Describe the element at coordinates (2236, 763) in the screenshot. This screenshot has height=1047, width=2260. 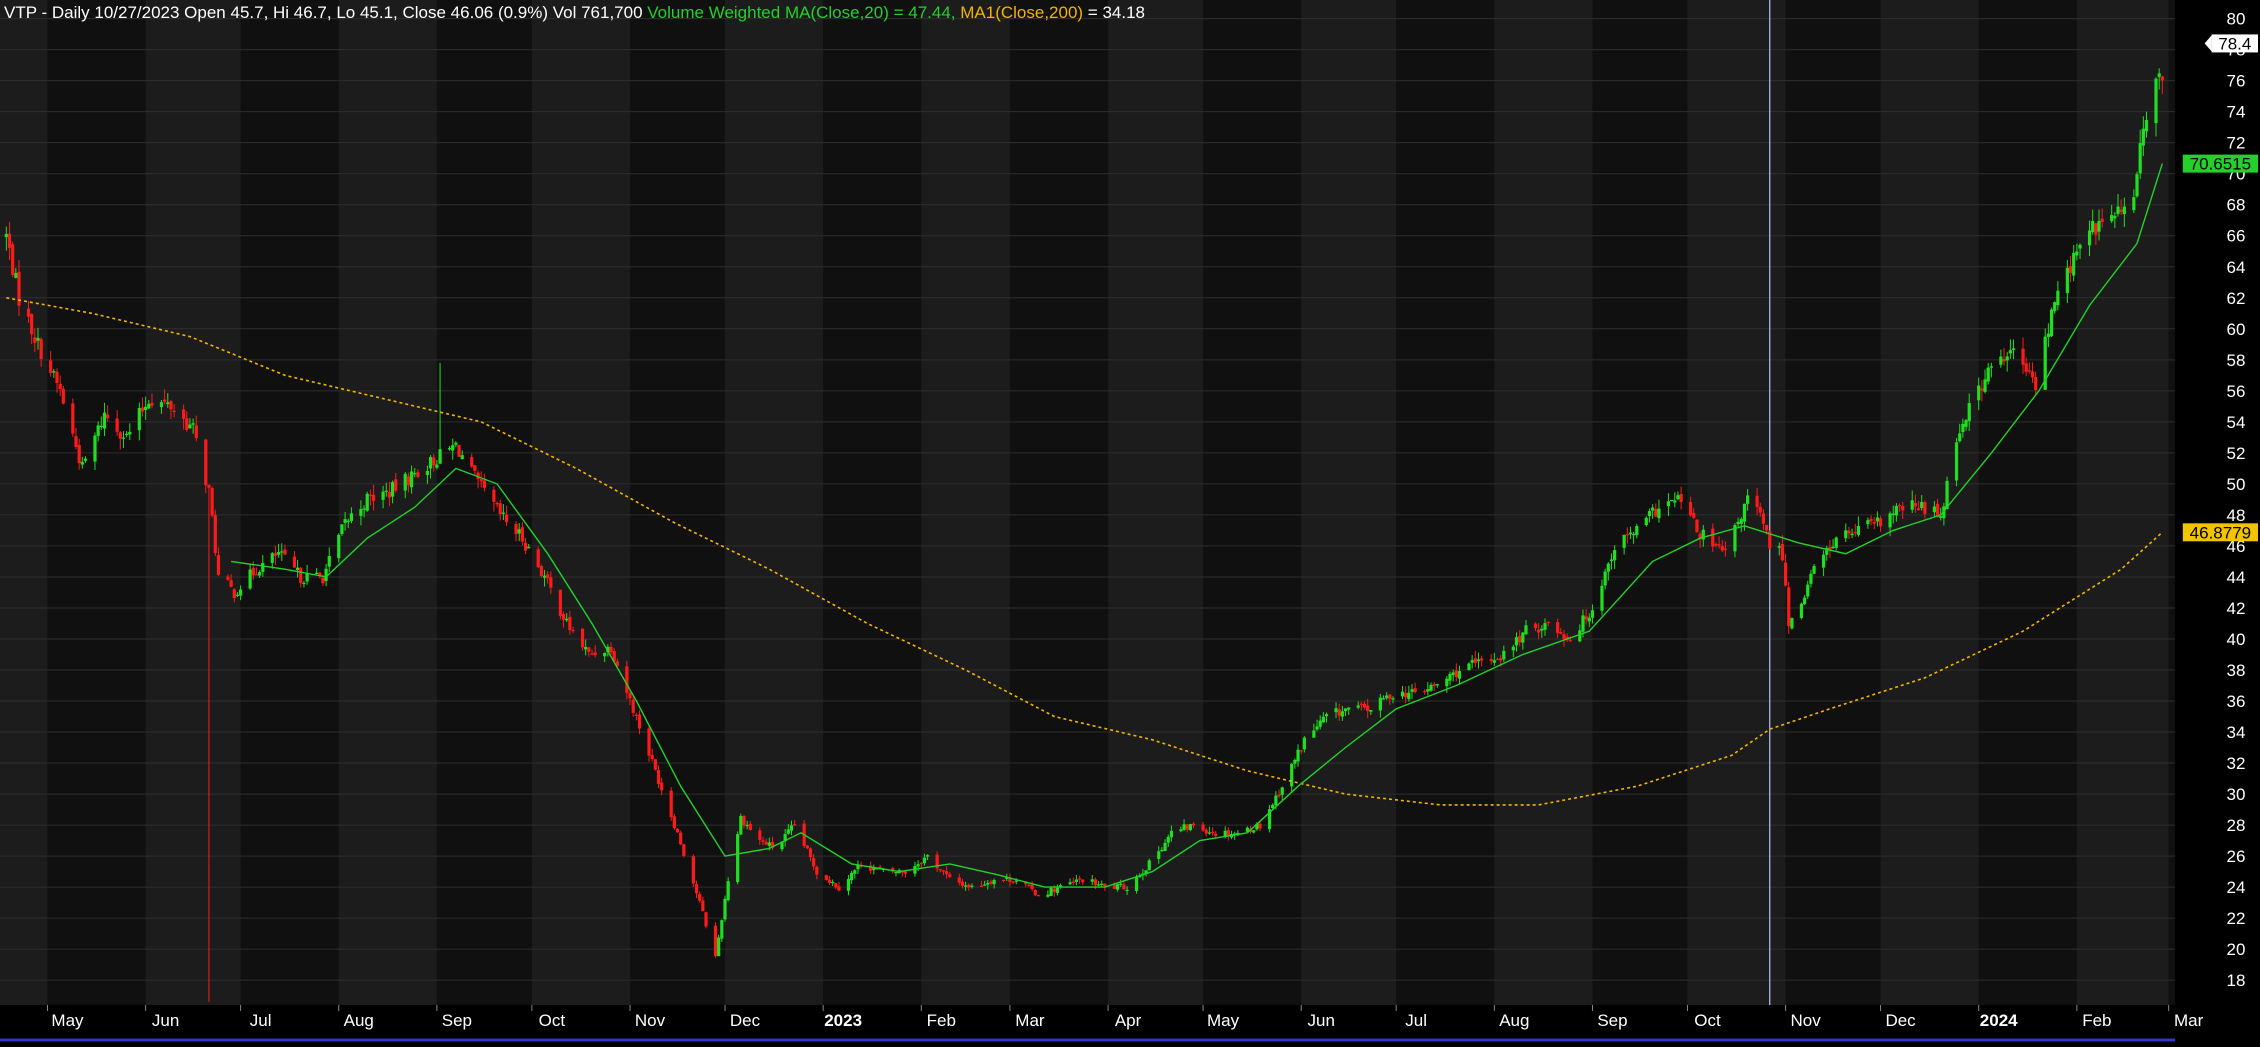
I see `price-tick-label: 32` at that location.